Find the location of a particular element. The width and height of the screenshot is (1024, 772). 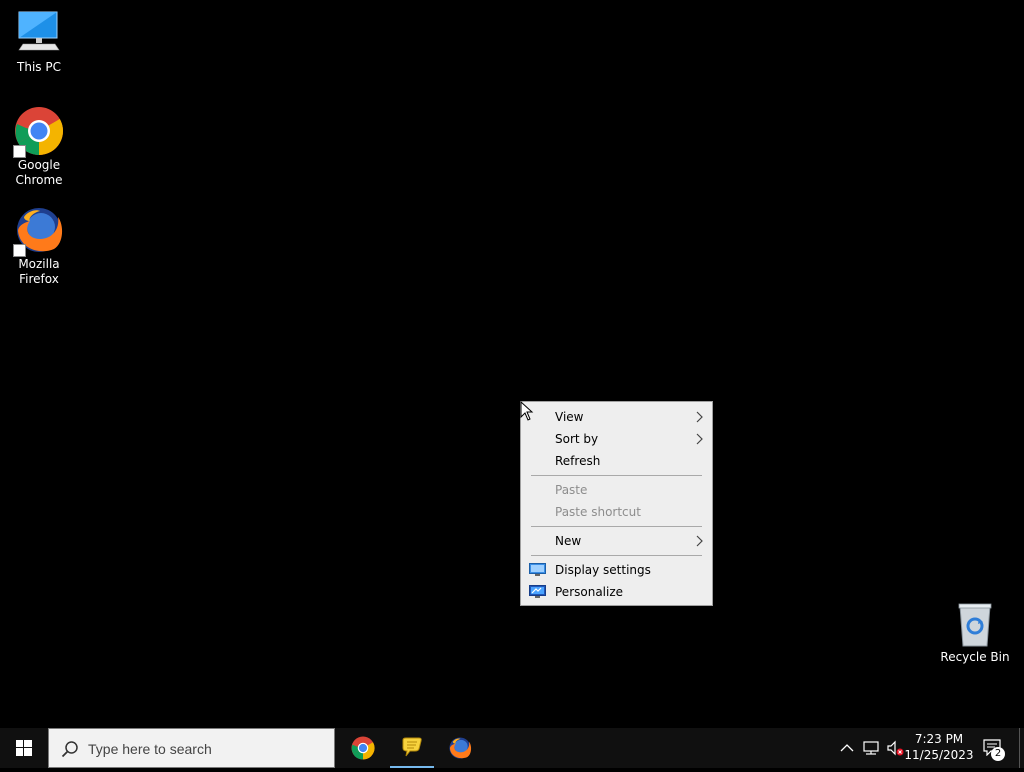

this-pc-icon is located at coordinates (39, 34).